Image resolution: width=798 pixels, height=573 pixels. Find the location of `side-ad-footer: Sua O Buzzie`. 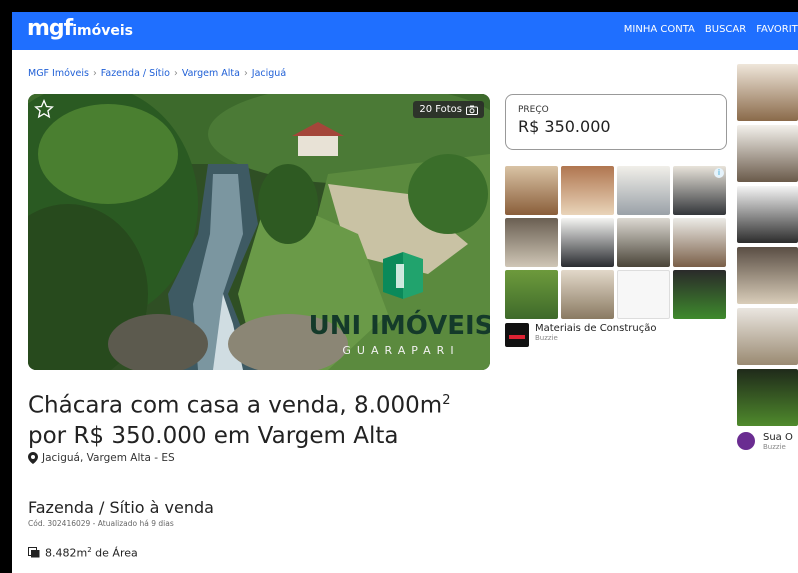

side-ad-footer: Sua O Buzzie is located at coordinates (767, 441).